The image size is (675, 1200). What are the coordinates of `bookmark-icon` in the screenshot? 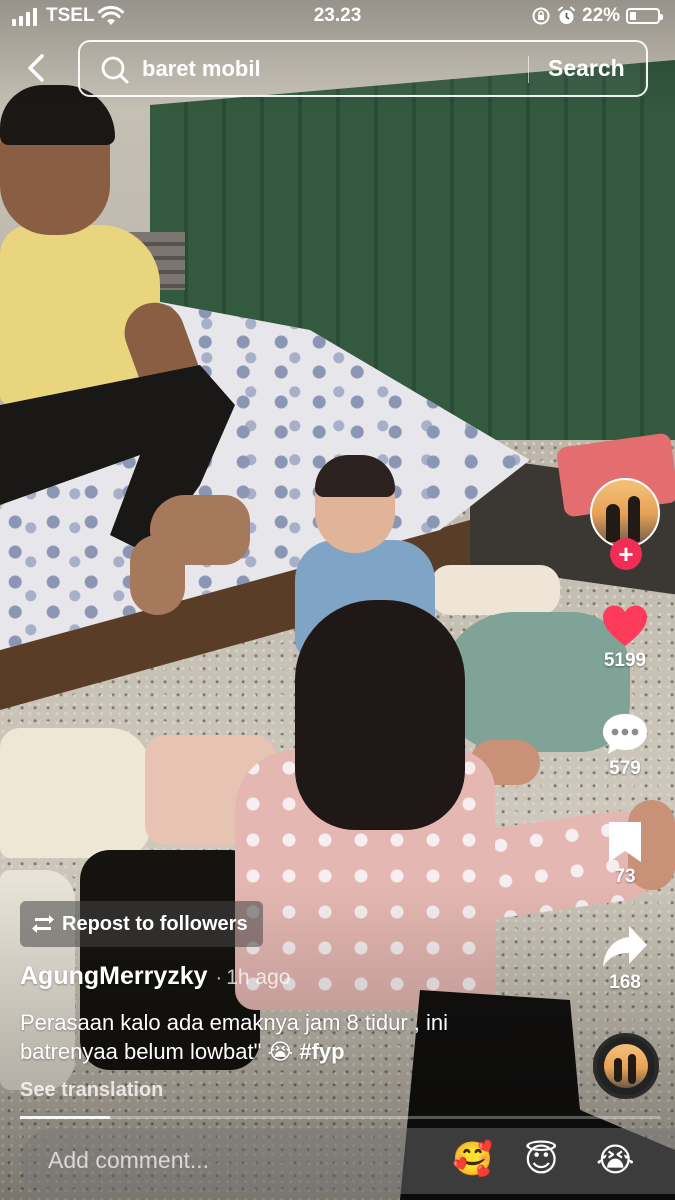 It's located at (625, 842).